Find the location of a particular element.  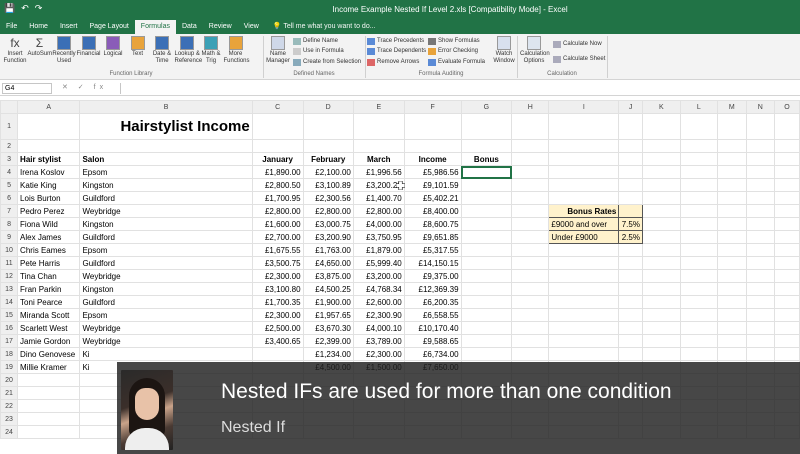

data-cell: £6,734.00 is located at coordinates (432, 354).